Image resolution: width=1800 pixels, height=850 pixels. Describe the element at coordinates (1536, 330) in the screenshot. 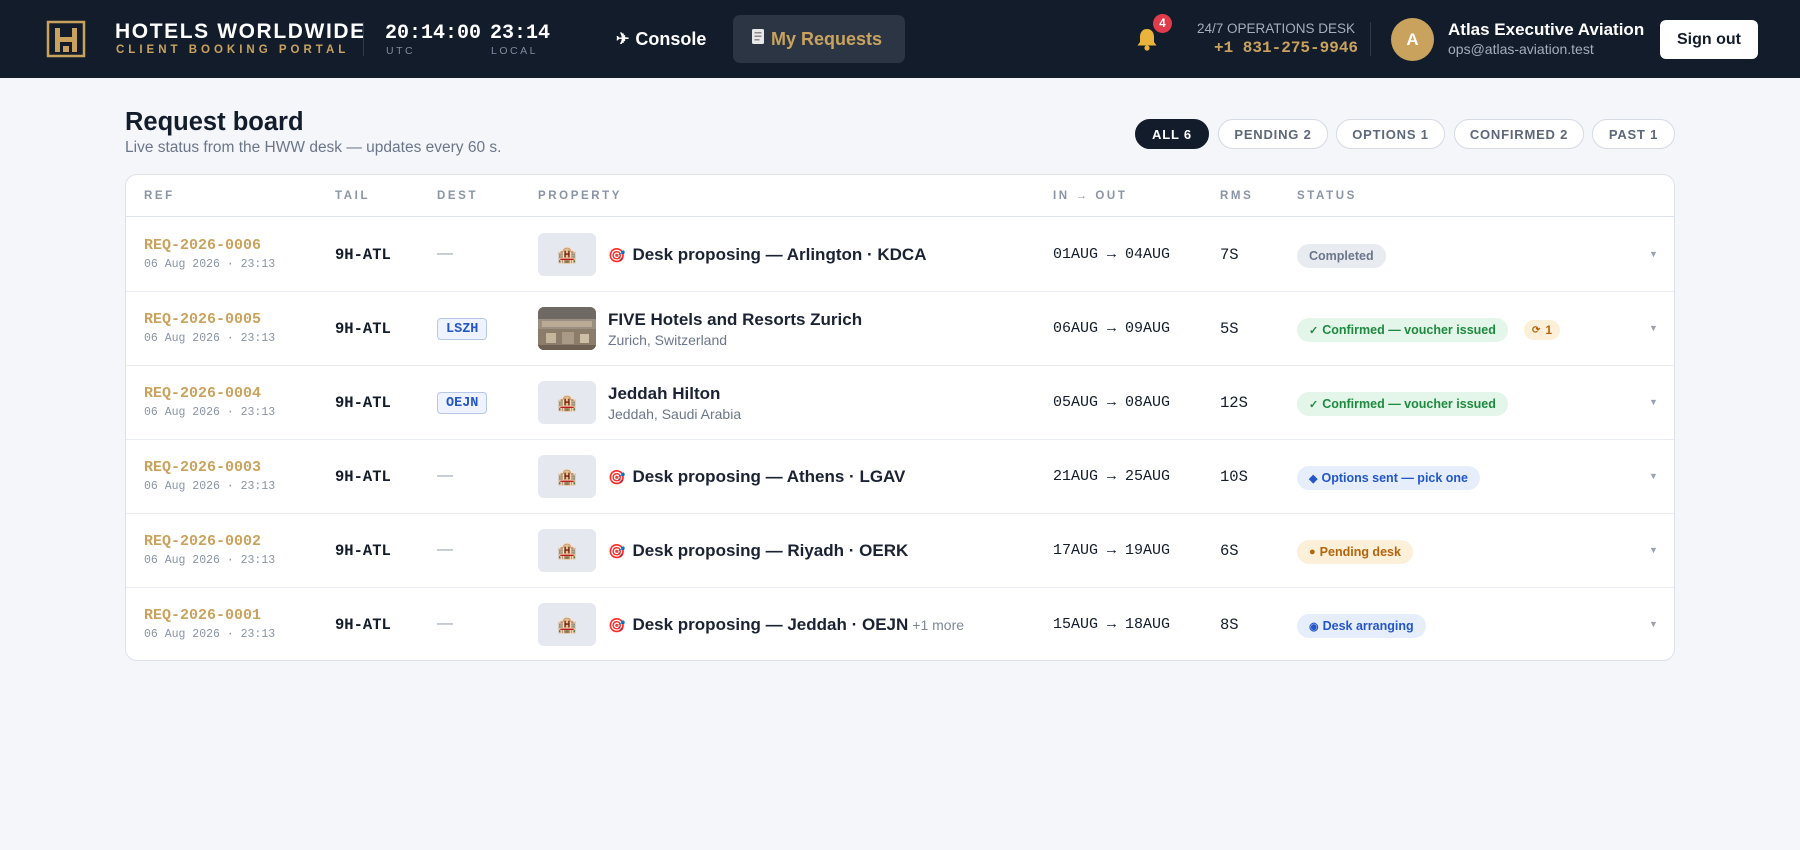

I see `refresh-icon: ⟳` at that location.